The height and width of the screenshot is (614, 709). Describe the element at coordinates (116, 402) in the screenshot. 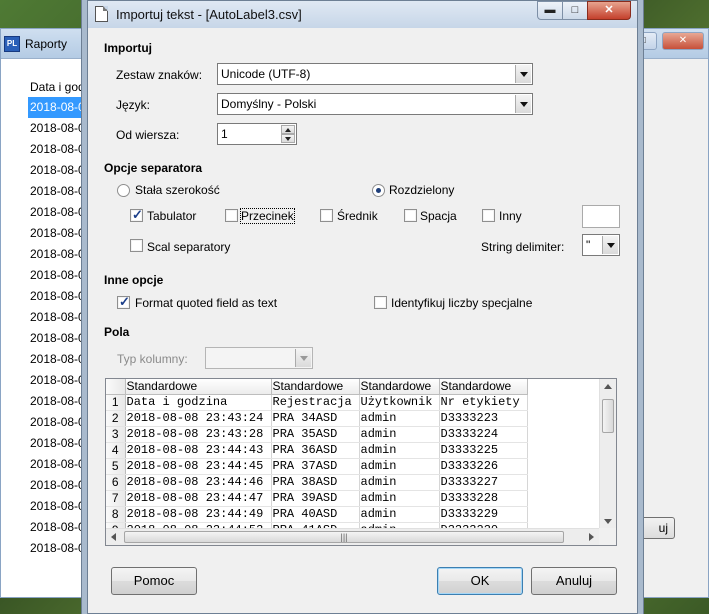

I see `row-number: 1` at that location.